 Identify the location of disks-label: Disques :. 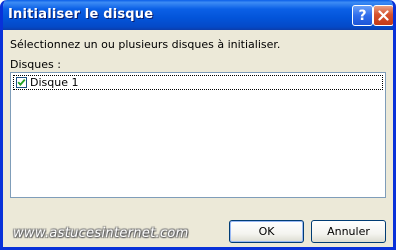
(35, 64).